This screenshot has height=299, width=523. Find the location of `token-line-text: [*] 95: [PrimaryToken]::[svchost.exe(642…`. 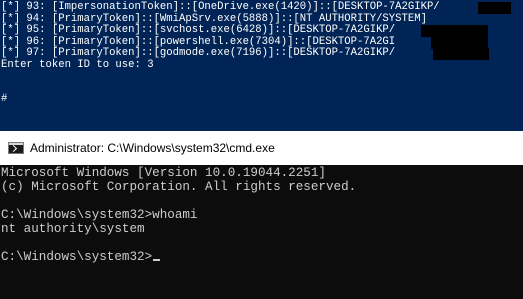

token-line-text: [*] 95: [PrimaryToken]::[svchost.exe(642… is located at coordinates (198, 30).